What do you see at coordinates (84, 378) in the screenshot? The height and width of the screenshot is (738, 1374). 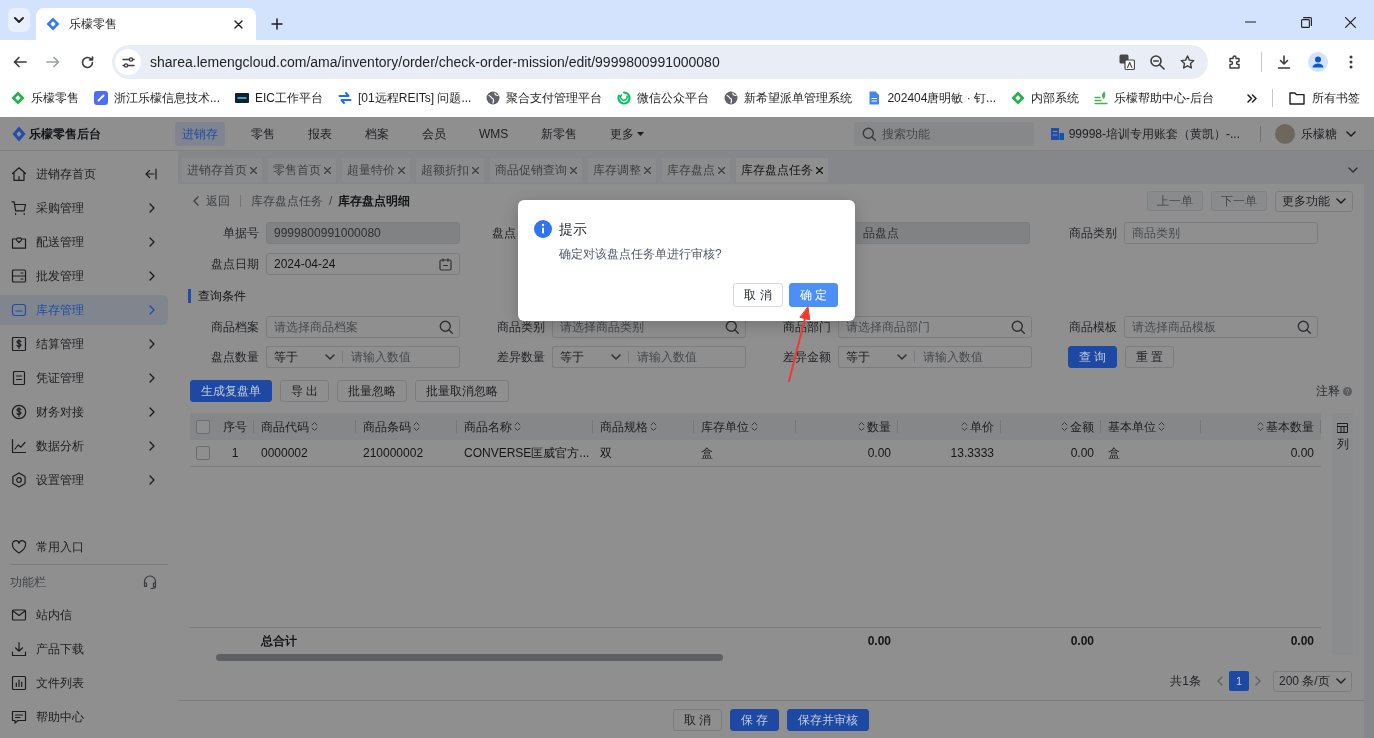 I see `sidebar-item: 凭证管理` at bounding box center [84, 378].